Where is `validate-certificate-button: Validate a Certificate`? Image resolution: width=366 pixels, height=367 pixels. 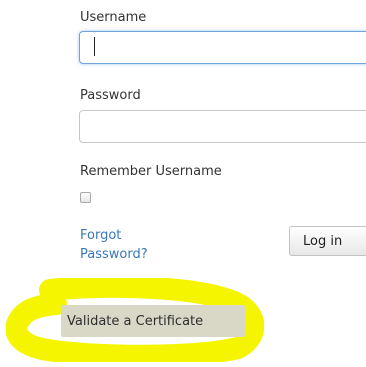
validate-certificate-button: Validate a Certificate is located at coordinates (153, 321).